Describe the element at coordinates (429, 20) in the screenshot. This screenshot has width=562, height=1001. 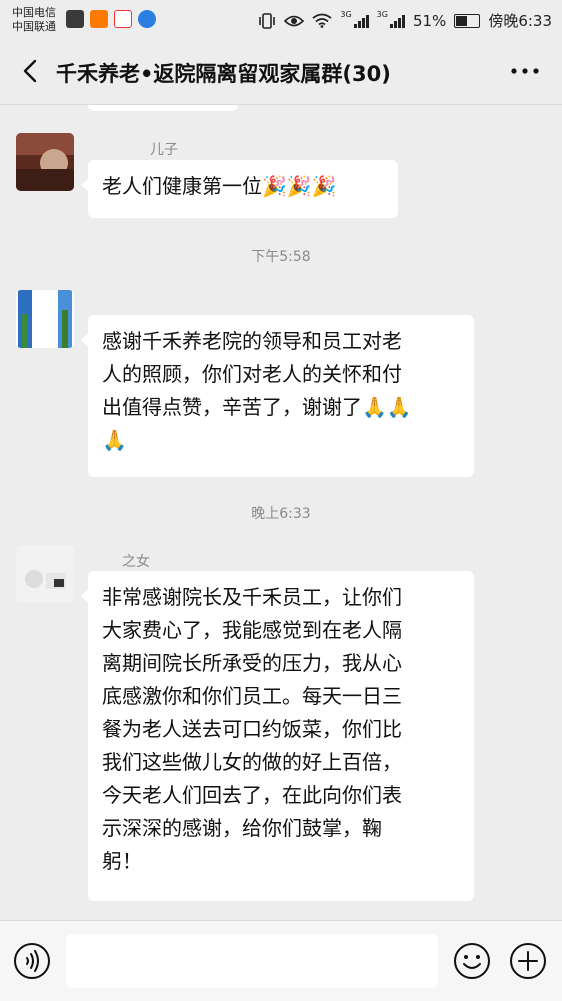
I see `battery-percent: 51%` at that location.